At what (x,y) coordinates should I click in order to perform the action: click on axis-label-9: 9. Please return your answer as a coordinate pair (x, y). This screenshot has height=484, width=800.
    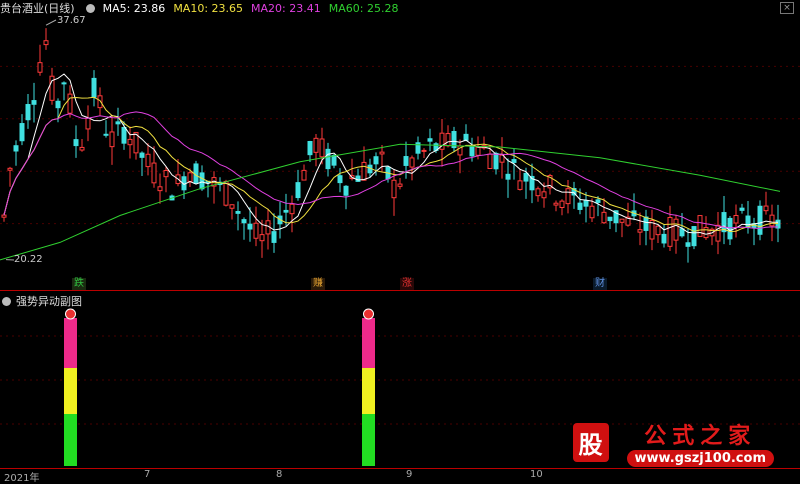
    Looking at the image, I should click on (409, 474).